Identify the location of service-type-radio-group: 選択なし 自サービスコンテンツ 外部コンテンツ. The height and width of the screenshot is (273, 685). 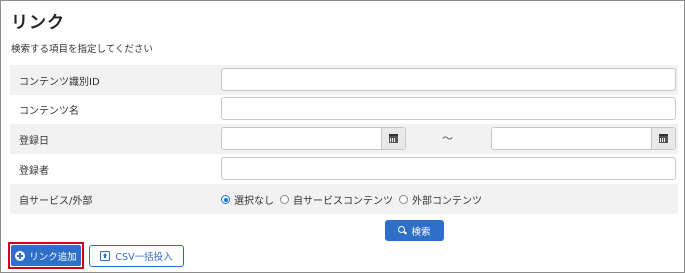
(354, 199).